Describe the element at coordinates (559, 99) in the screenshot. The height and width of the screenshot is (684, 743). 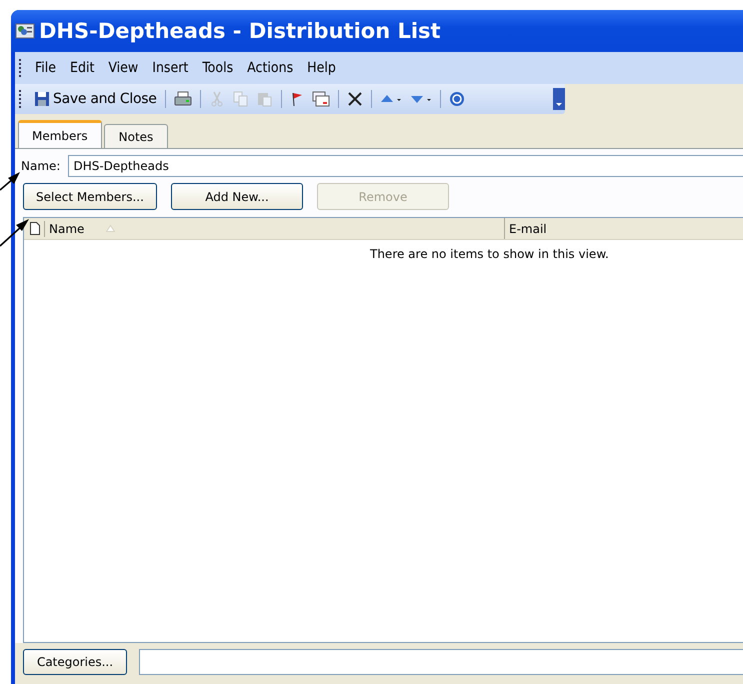
I see `toolbar-options-icon` at that location.